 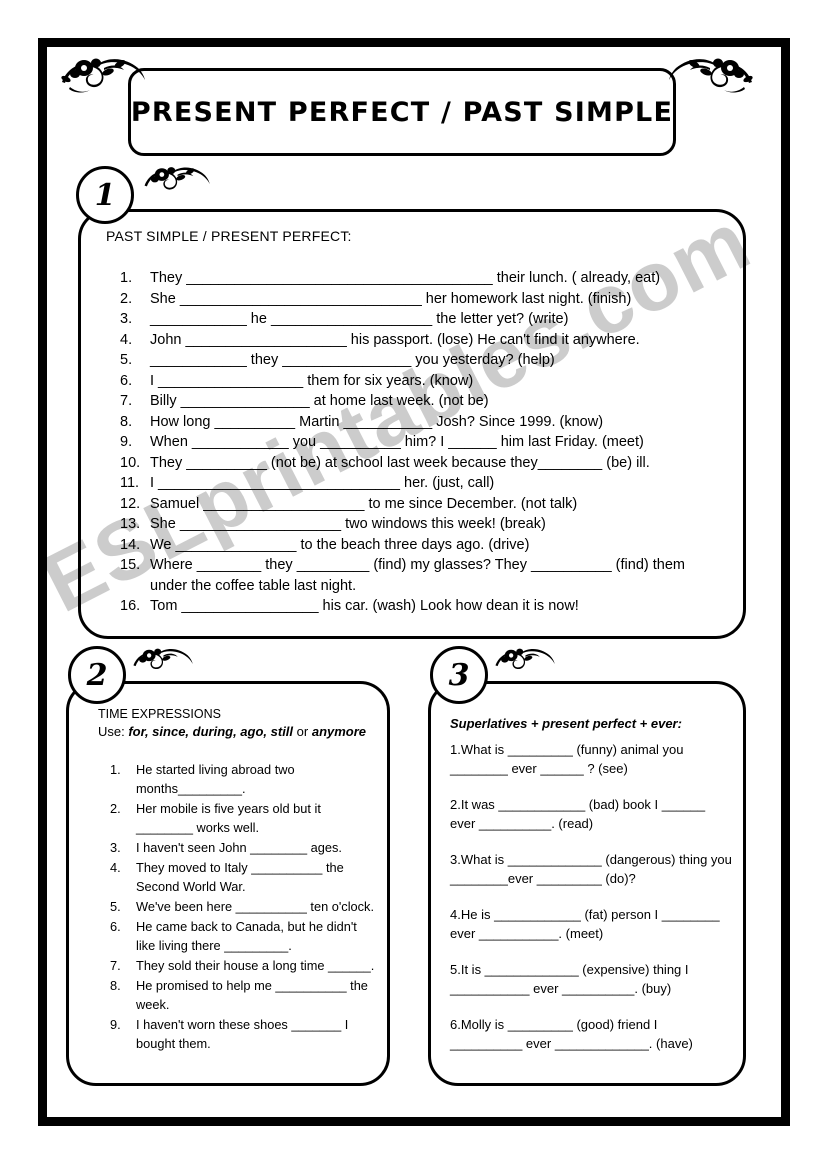 What do you see at coordinates (595, 682) in the screenshot?
I see `box3-top-connector` at bounding box center [595, 682].